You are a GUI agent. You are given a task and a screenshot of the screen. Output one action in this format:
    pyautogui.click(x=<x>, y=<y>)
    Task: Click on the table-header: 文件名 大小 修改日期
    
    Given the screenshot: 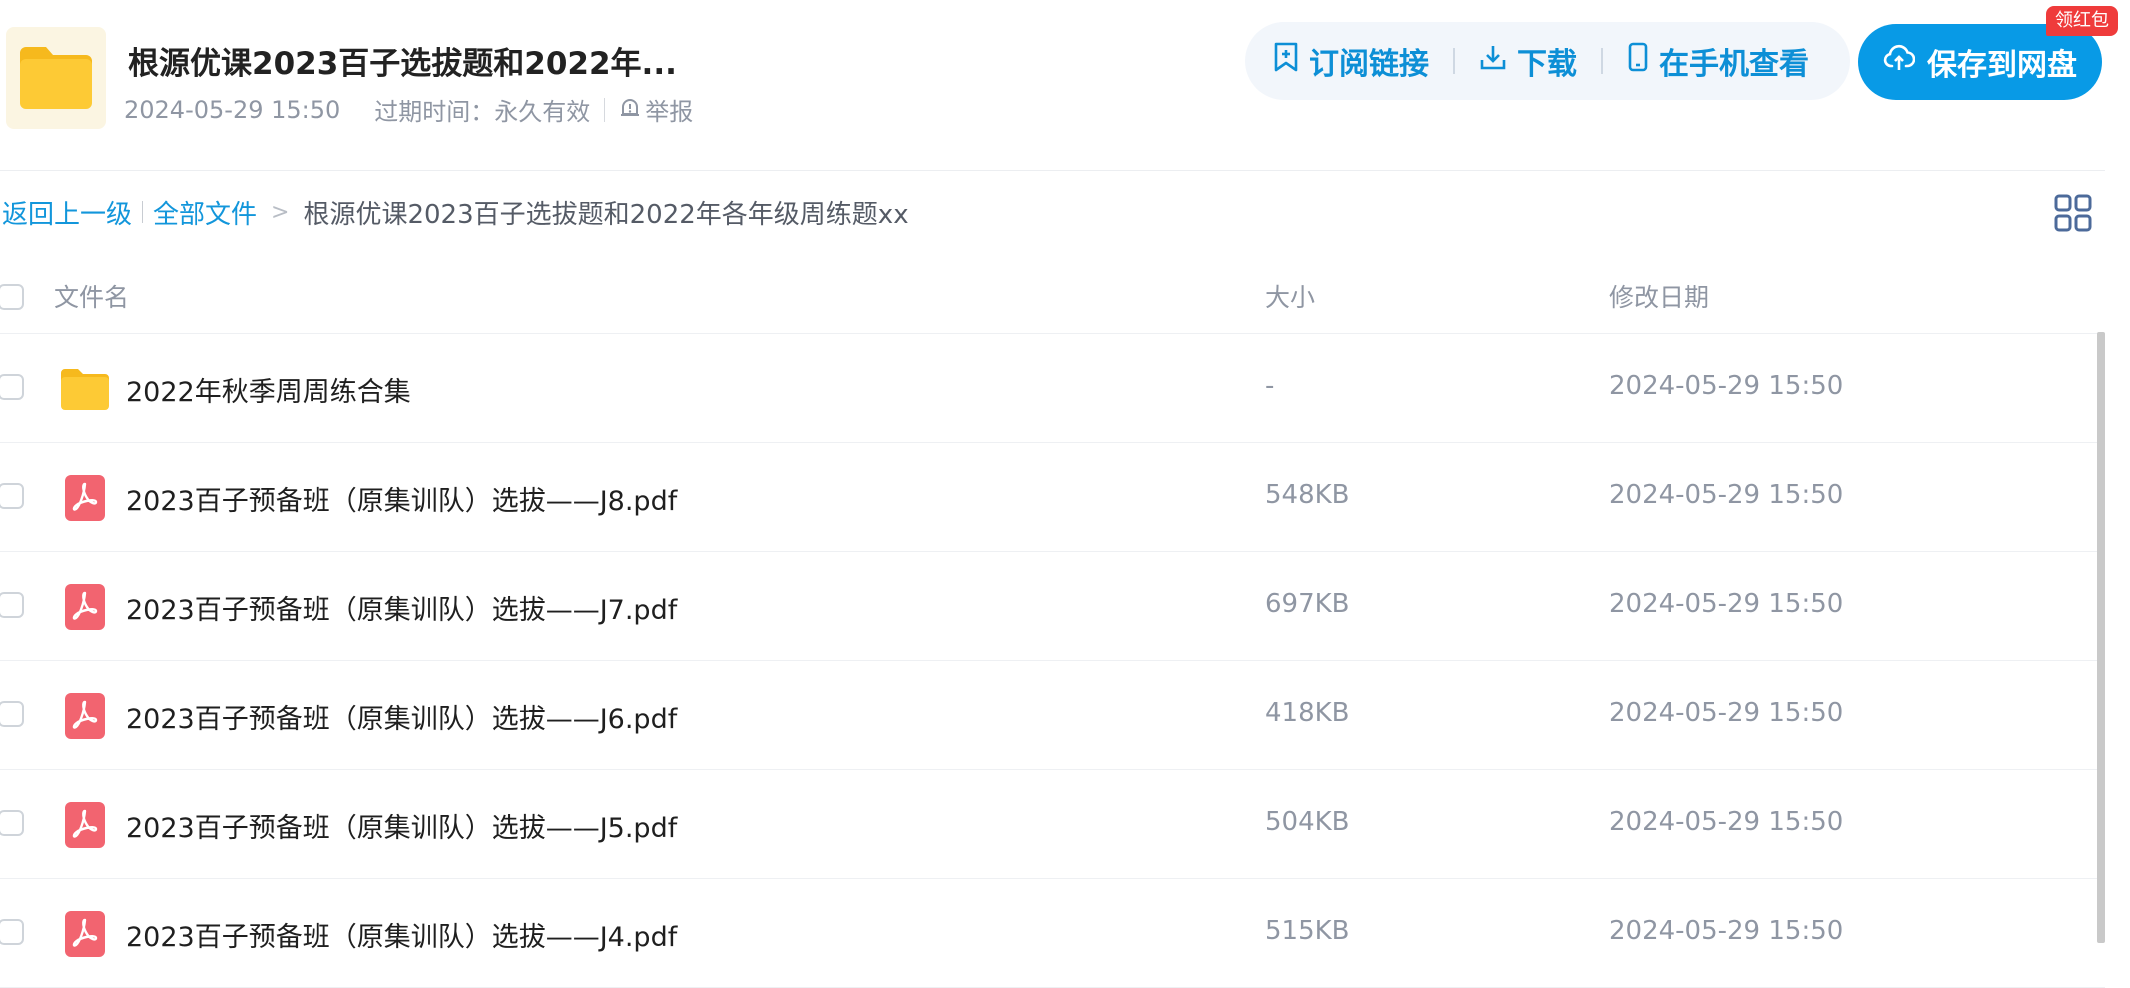 What is the action you would take?
    pyautogui.click(x=1052, y=296)
    